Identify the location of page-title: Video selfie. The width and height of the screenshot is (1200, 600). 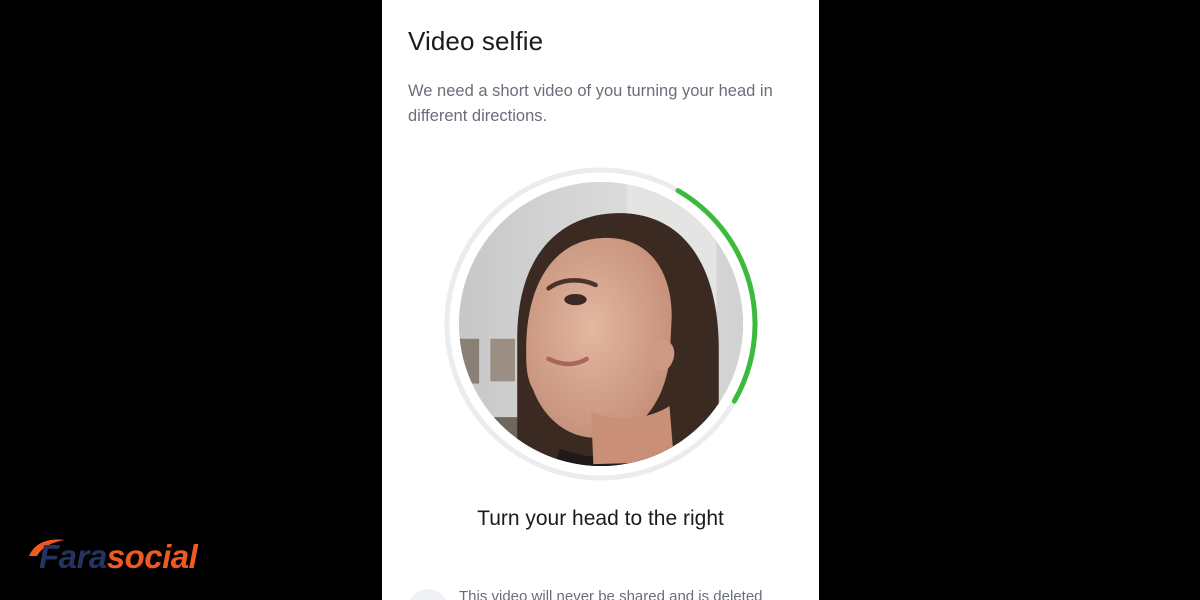
(476, 41).